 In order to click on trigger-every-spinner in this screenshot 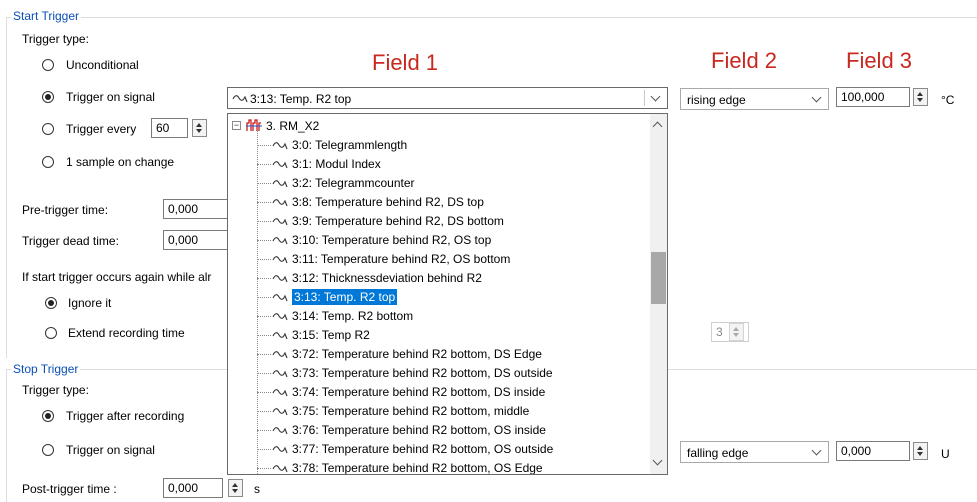, I will do `click(199, 128)`.